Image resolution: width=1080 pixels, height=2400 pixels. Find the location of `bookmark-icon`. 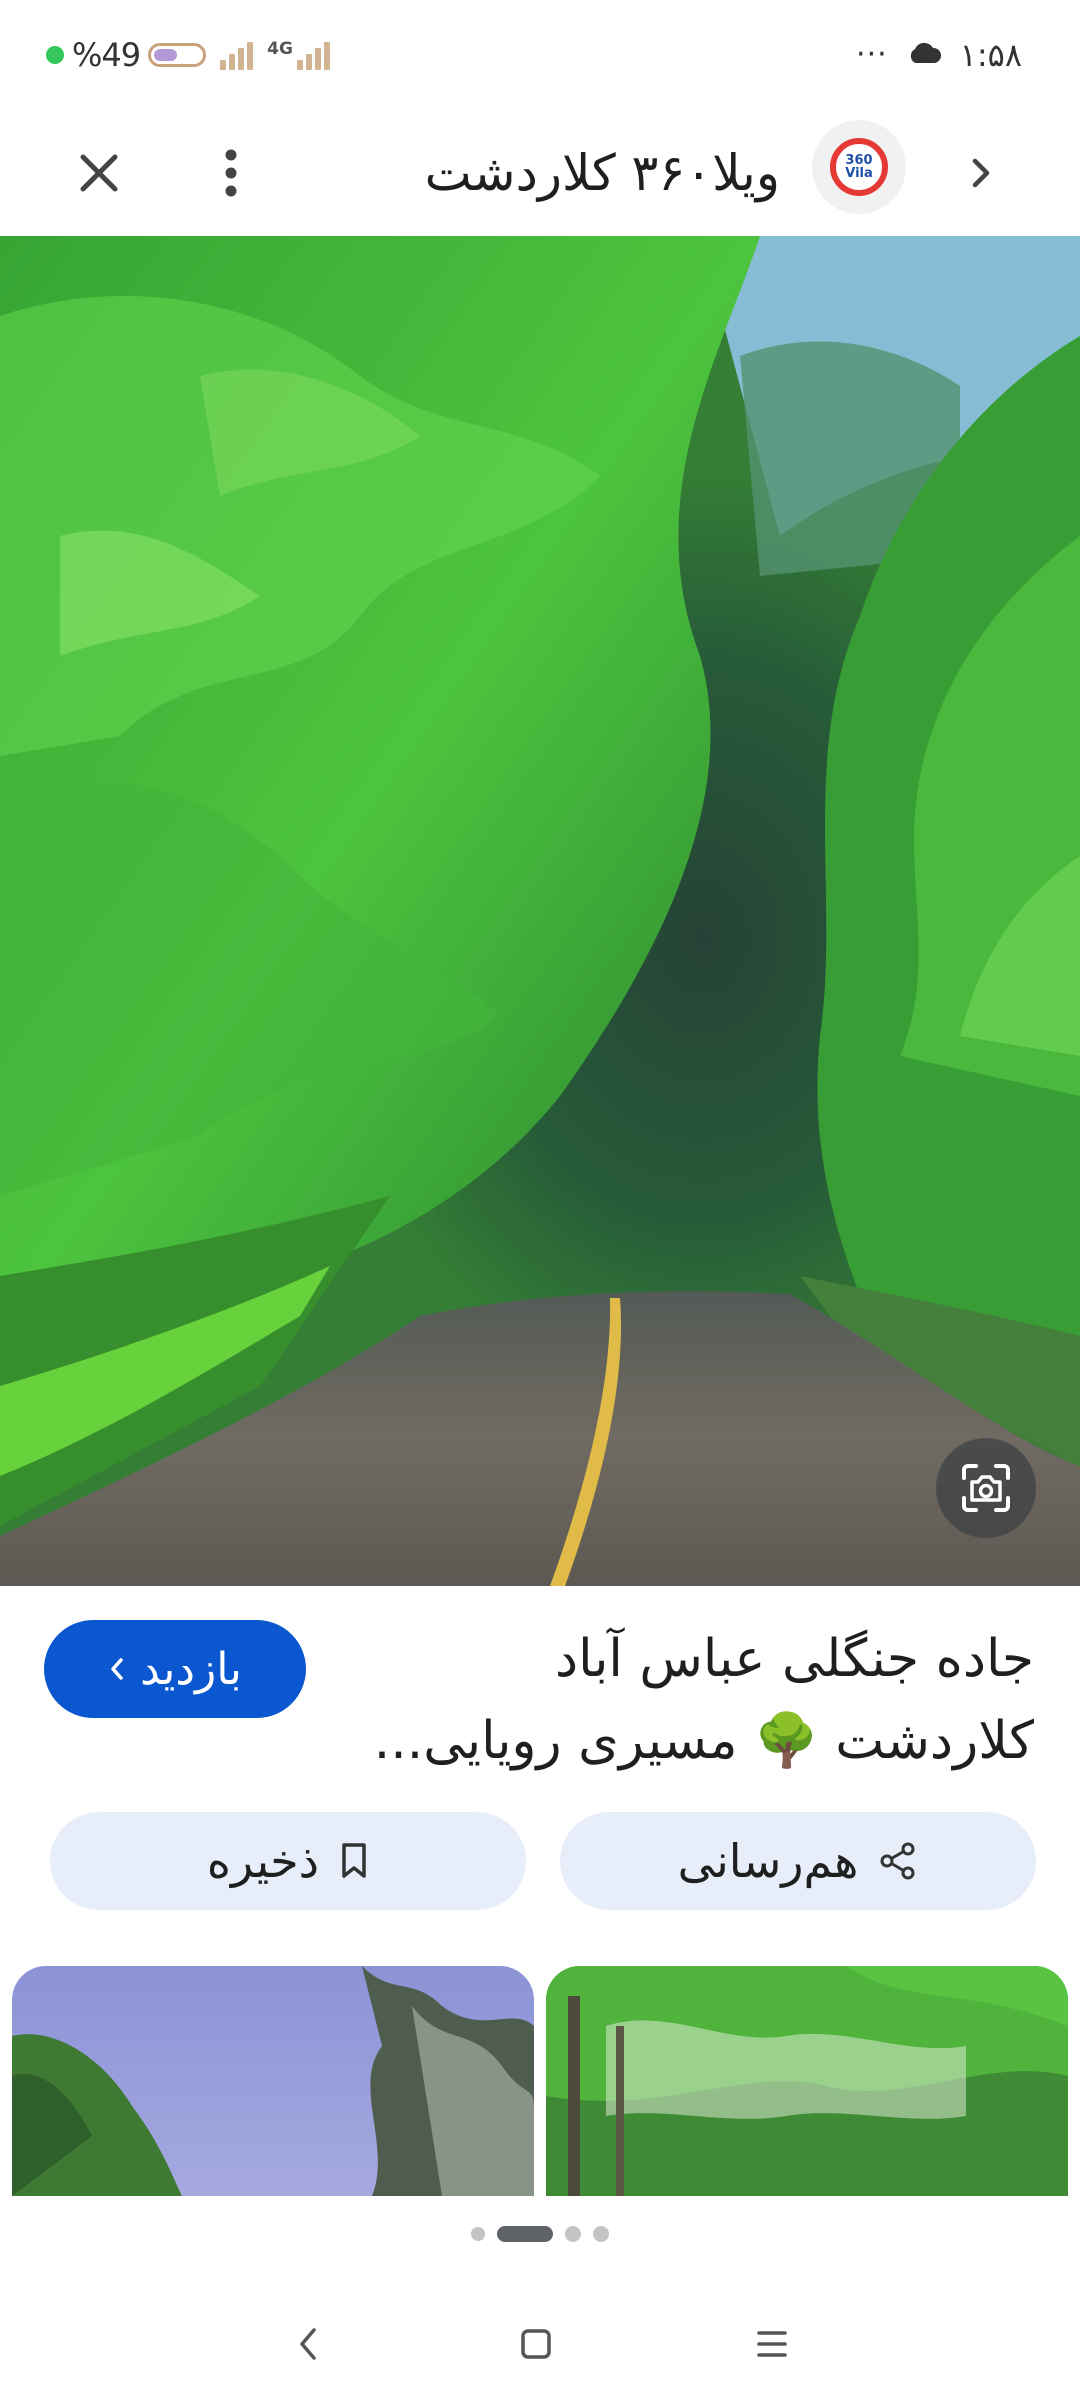

bookmark-icon is located at coordinates (354, 1860).